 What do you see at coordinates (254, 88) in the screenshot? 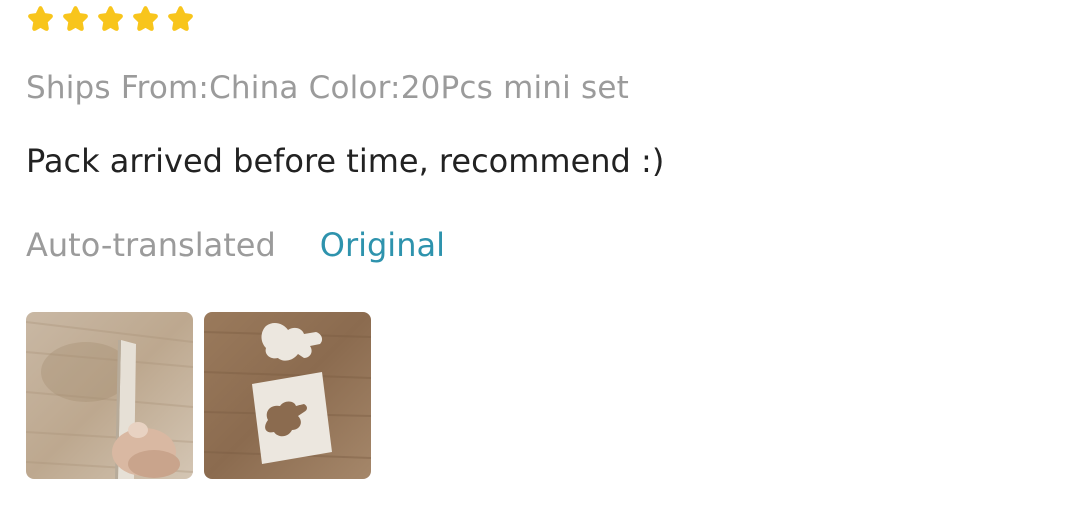
I see `ships-from-value: China` at bounding box center [254, 88].